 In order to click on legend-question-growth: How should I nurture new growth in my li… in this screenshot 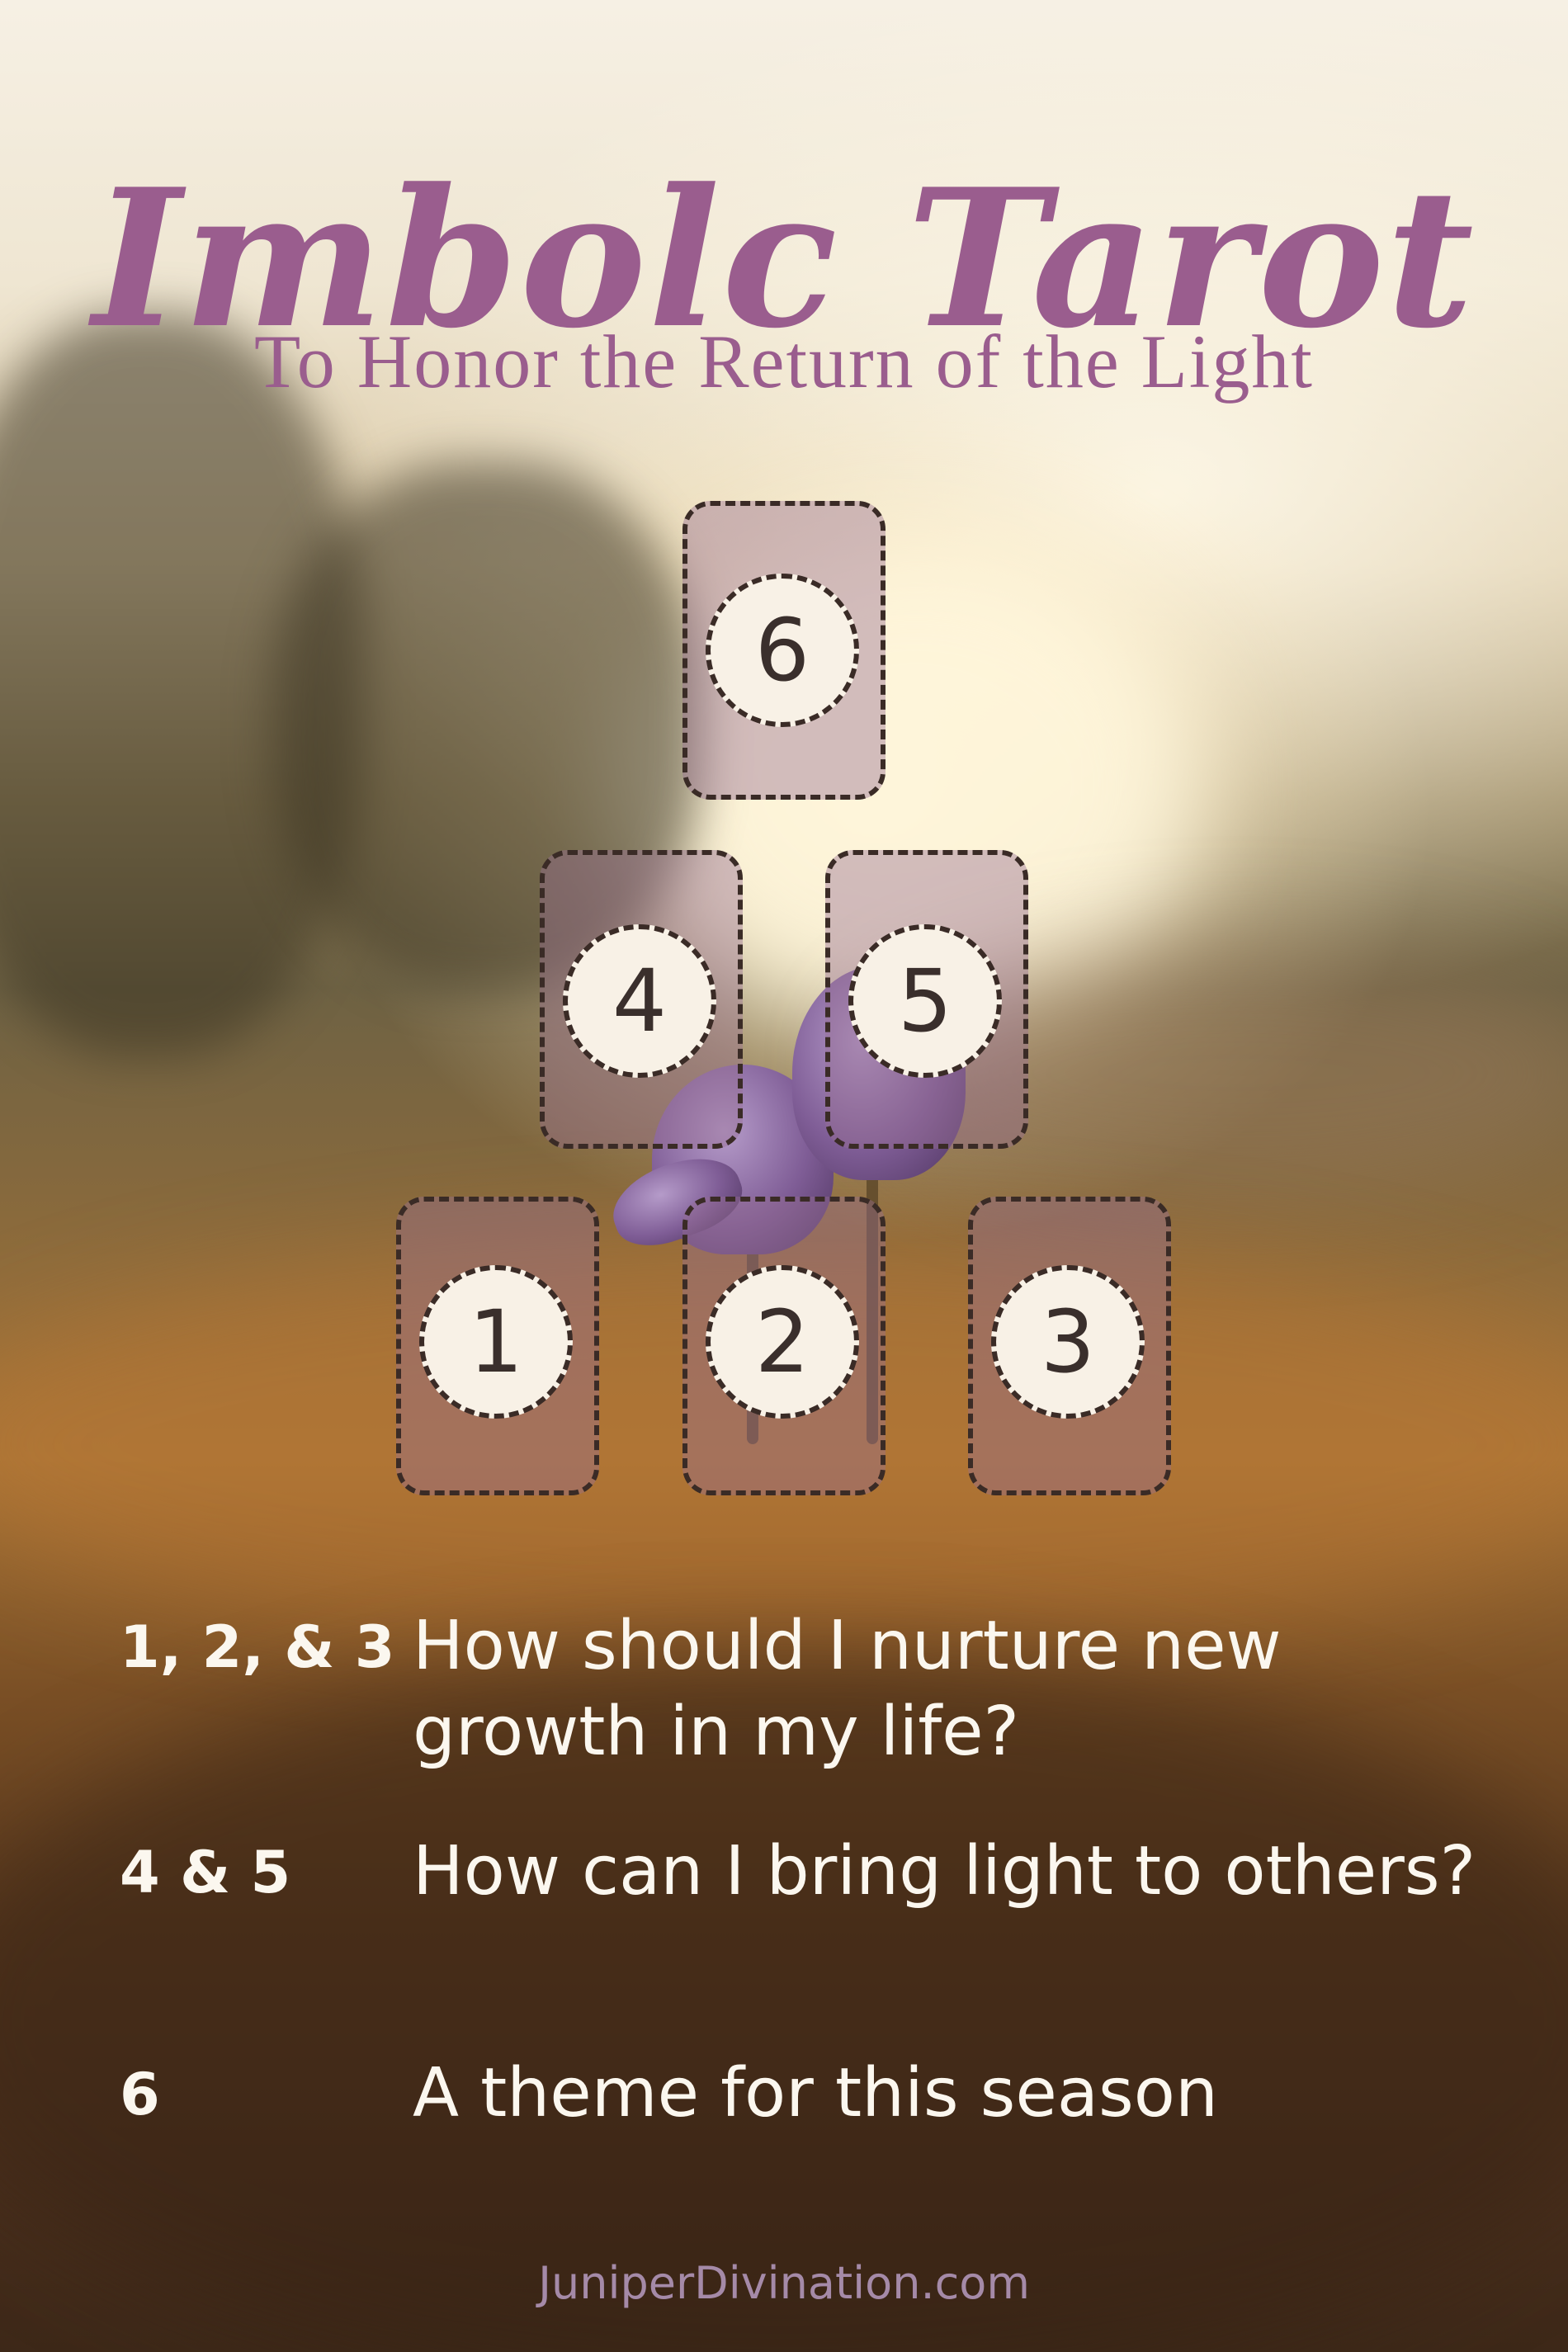, I will do `click(847, 1689)`.